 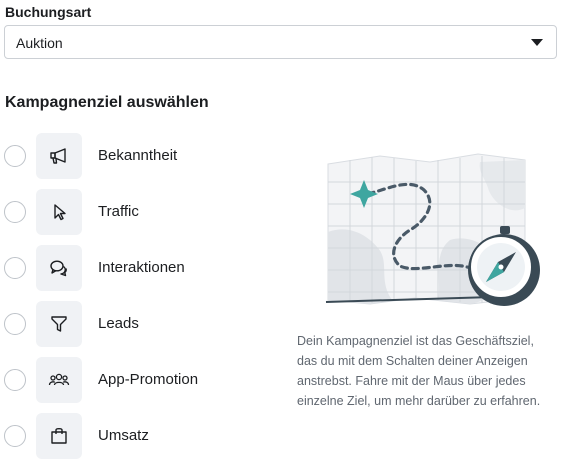 I want to click on objective-sales-label: Umsatz, so click(x=123, y=435).